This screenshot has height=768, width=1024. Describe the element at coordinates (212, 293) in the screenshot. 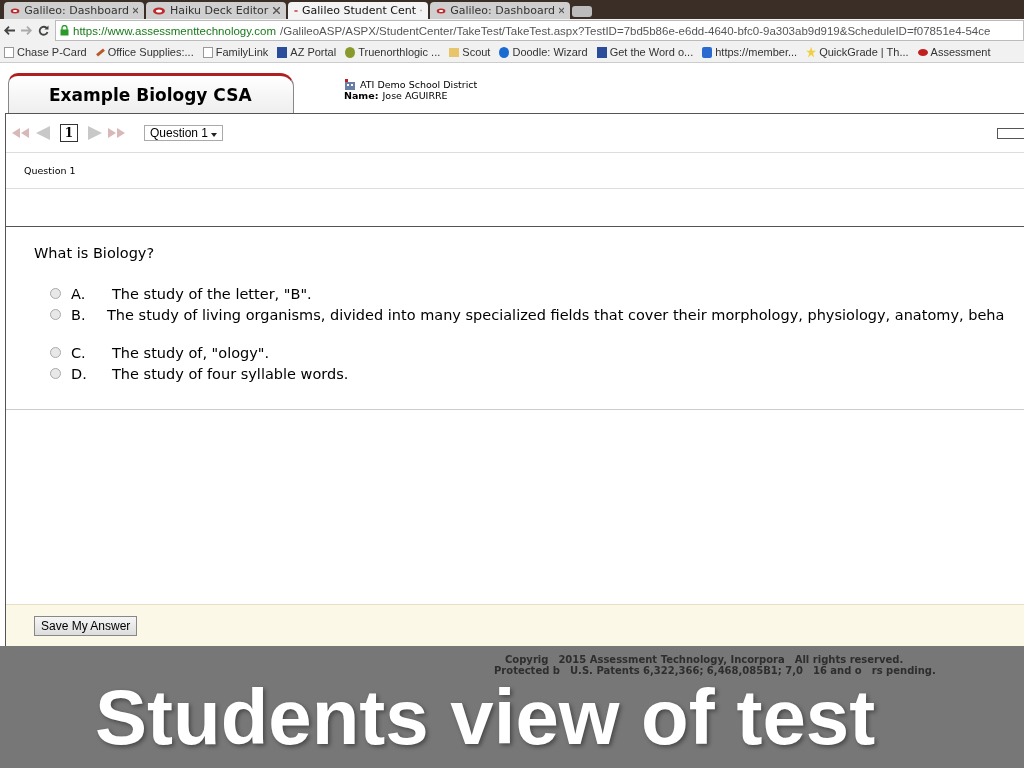

I see `answer-text: The study of the letter, "B".` at that location.